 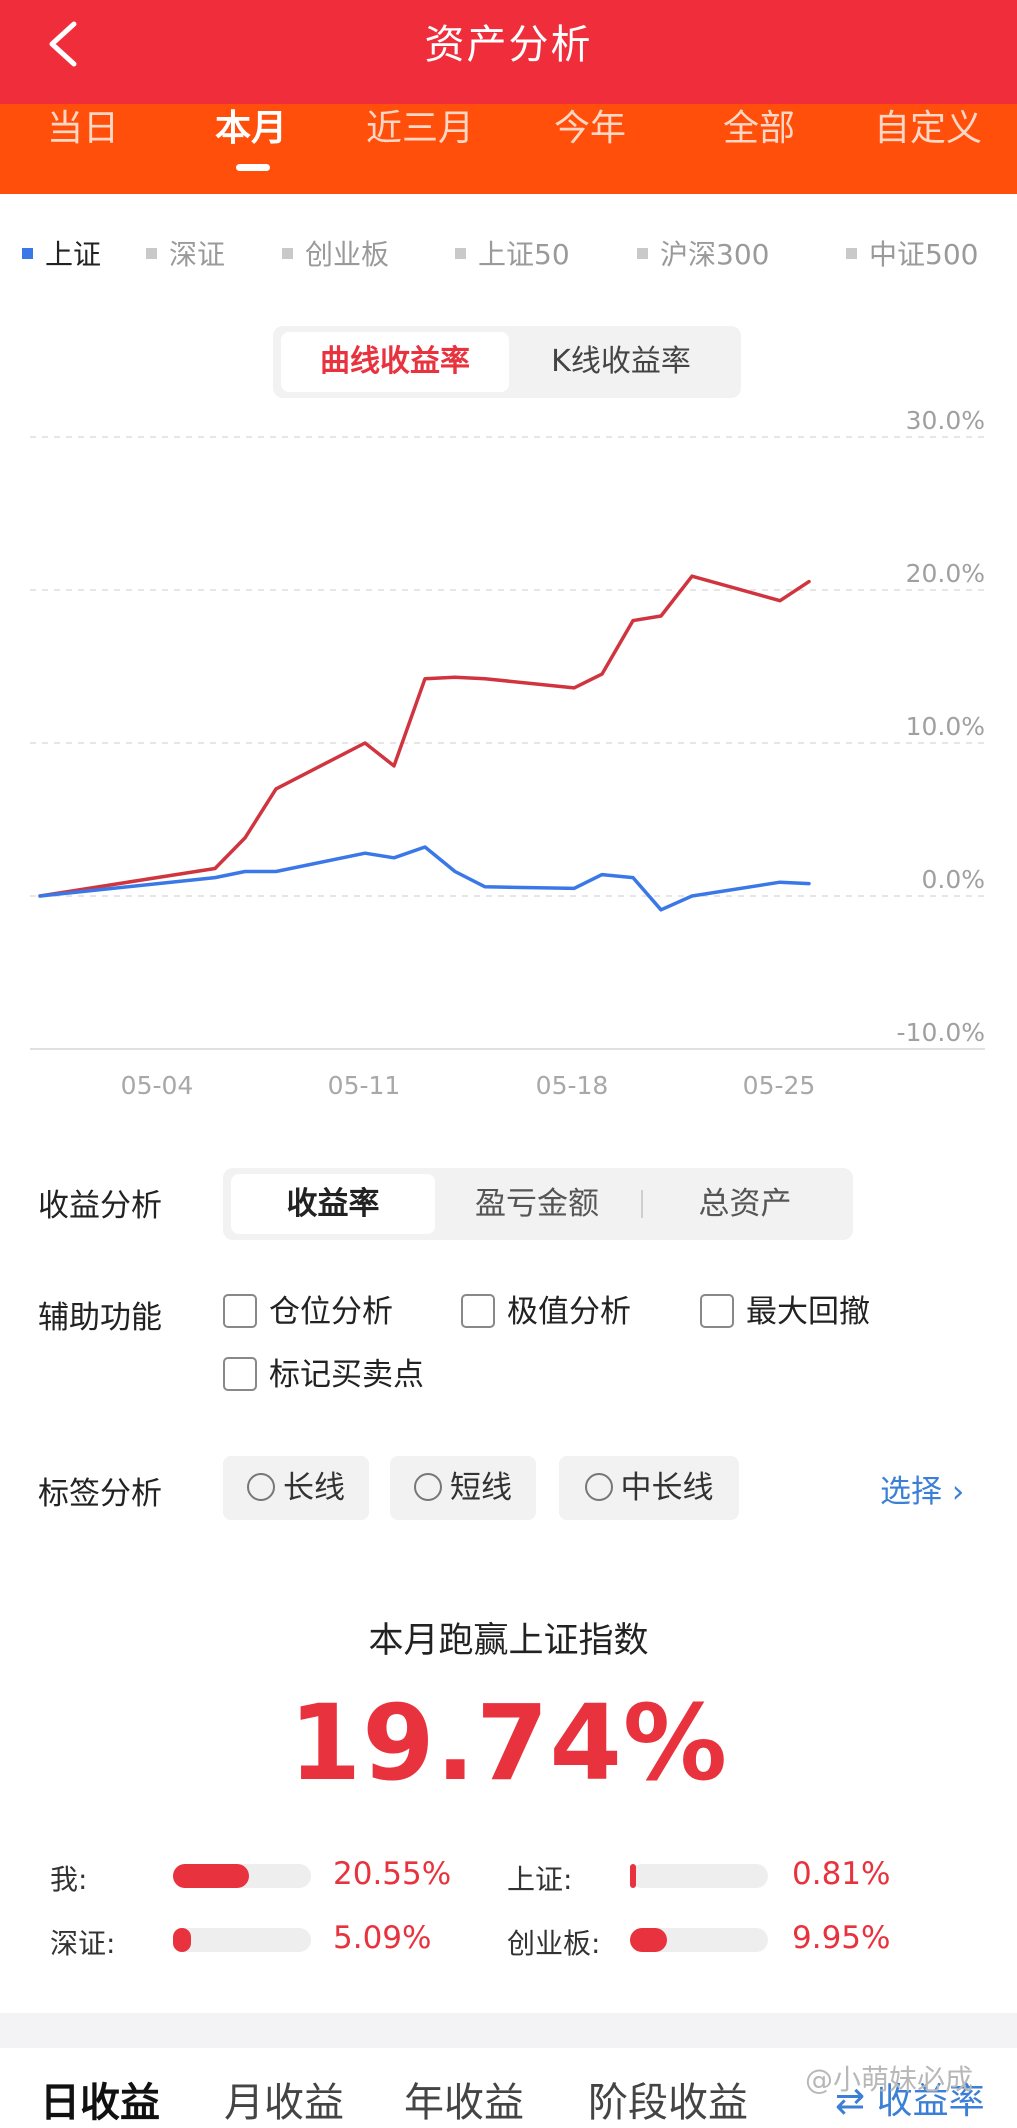 What do you see at coordinates (785, 1312) in the screenshot?
I see `max-drawdown-checkbox: 最大回撤` at bounding box center [785, 1312].